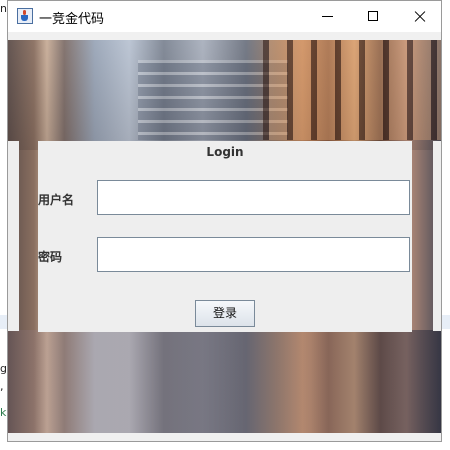 The height and width of the screenshot is (450, 450). Describe the element at coordinates (225, 152) in the screenshot. I see `login-title: Login` at that location.